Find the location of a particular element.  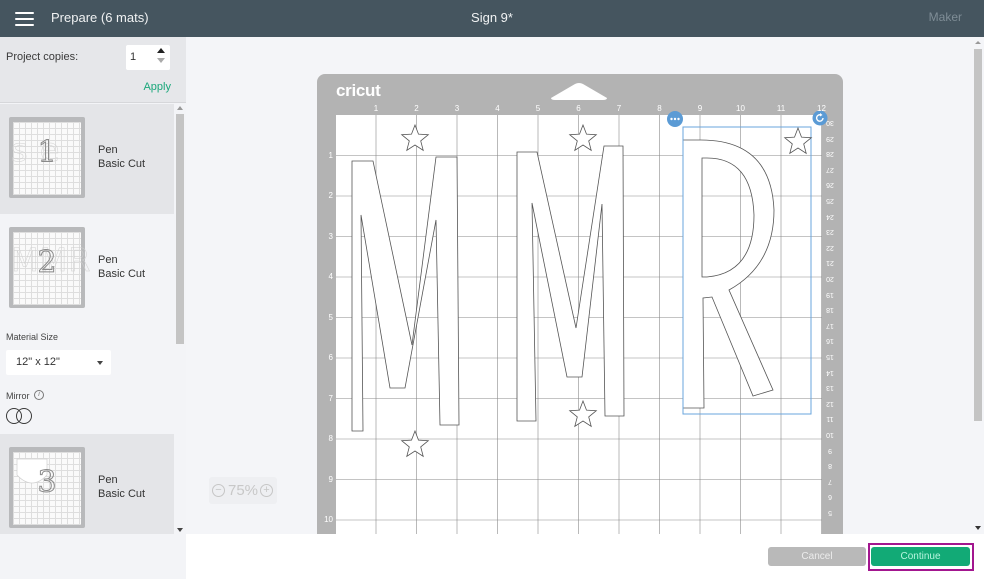

ruler-tick-label: 15 is located at coordinates (830, 356).